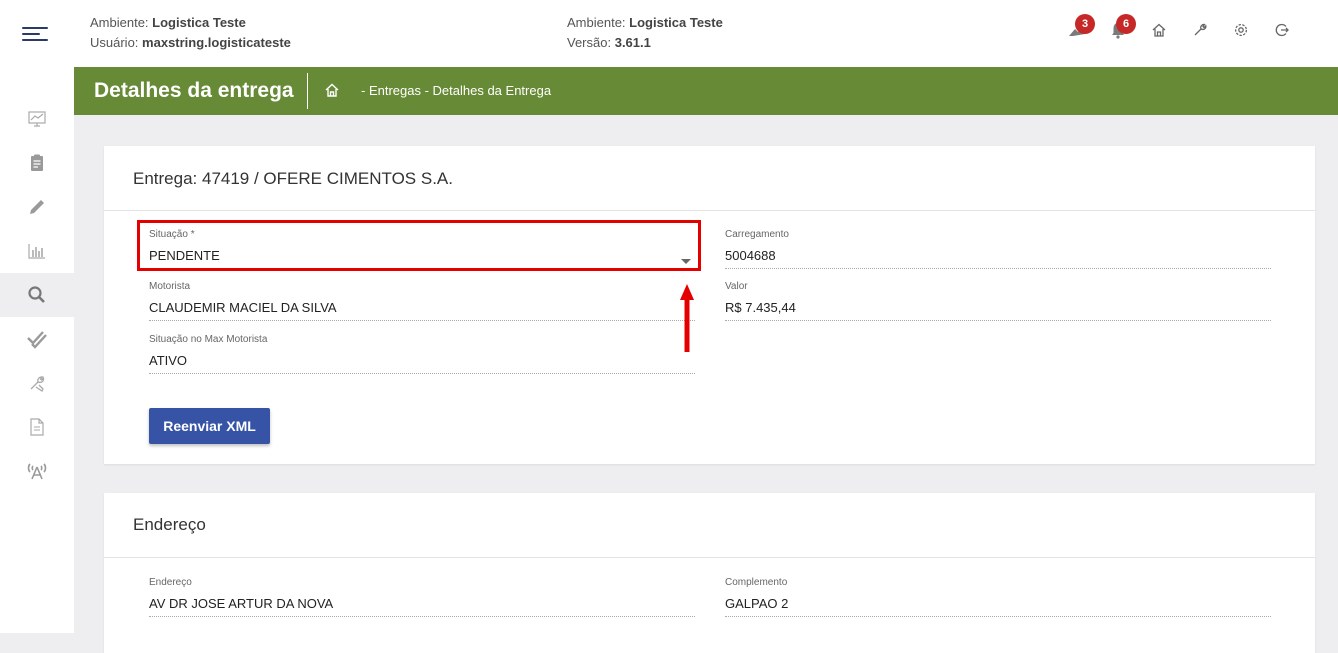 This screenshot has height=653, width=1338. What do you see at coordinates (332, 92) in the screenshot?
I see `breadcrumb-home-icon` at bounding box center [332, 92].